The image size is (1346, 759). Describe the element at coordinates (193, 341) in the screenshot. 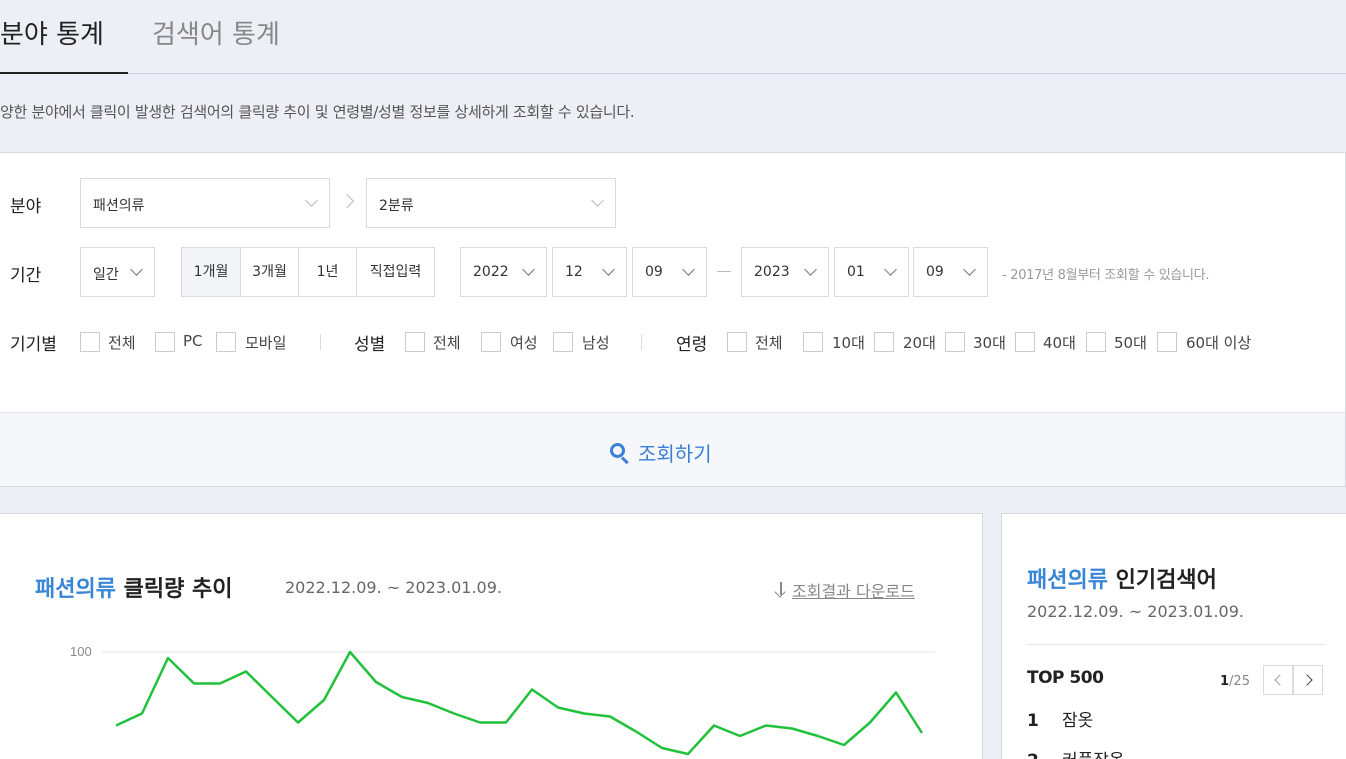

I see `device-pc-label: PC` at that location.